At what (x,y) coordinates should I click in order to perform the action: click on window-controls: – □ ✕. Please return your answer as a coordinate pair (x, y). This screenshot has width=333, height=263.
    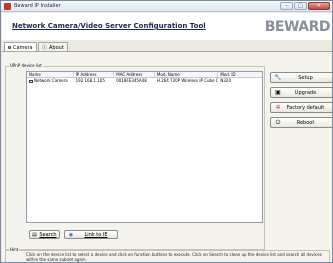
    Looking at the image, I should click on (305, 6).